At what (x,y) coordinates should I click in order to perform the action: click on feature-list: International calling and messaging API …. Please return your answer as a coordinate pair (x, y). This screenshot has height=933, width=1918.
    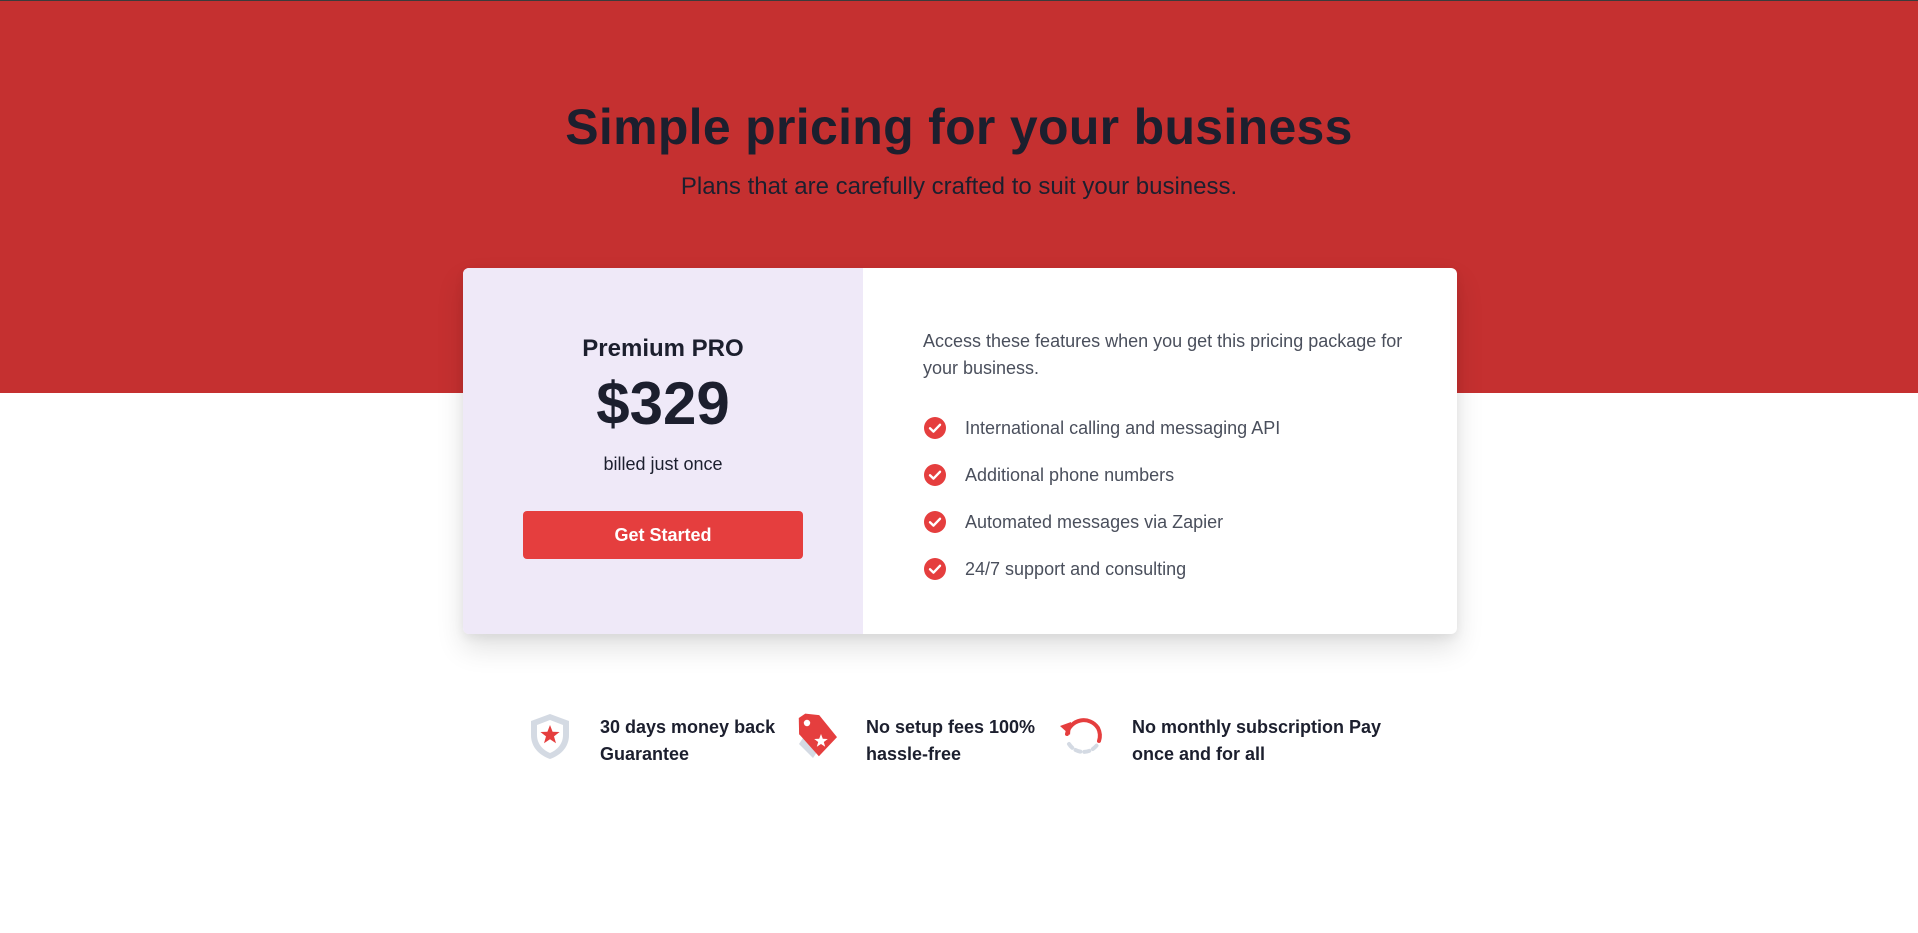
    Looking at the image, I should click on (1101, 498).